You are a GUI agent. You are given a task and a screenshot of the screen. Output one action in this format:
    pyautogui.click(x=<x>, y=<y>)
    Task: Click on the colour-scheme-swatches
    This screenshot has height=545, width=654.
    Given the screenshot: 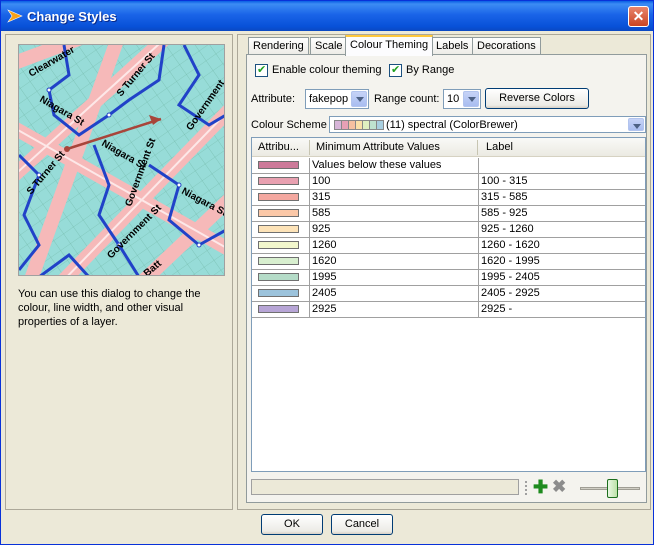 What is the action you would take?
    pyautogui.click(x=359, y=125)
    